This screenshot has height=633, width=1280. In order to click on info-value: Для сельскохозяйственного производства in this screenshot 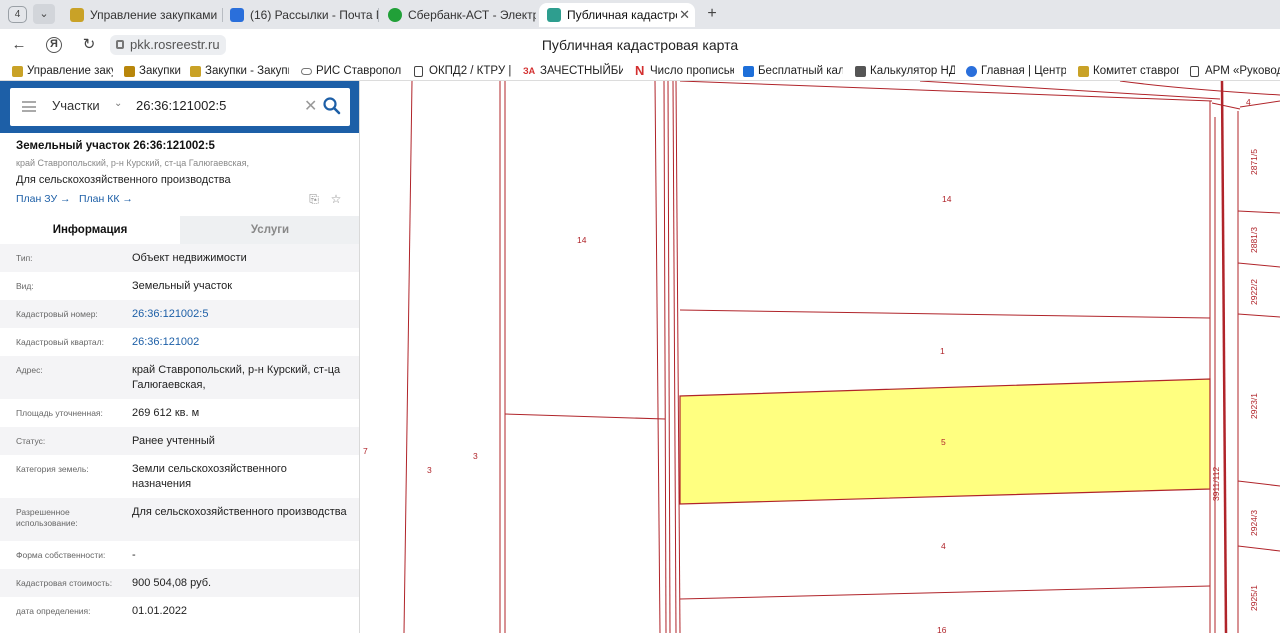, I will do `click(239, 512)`.